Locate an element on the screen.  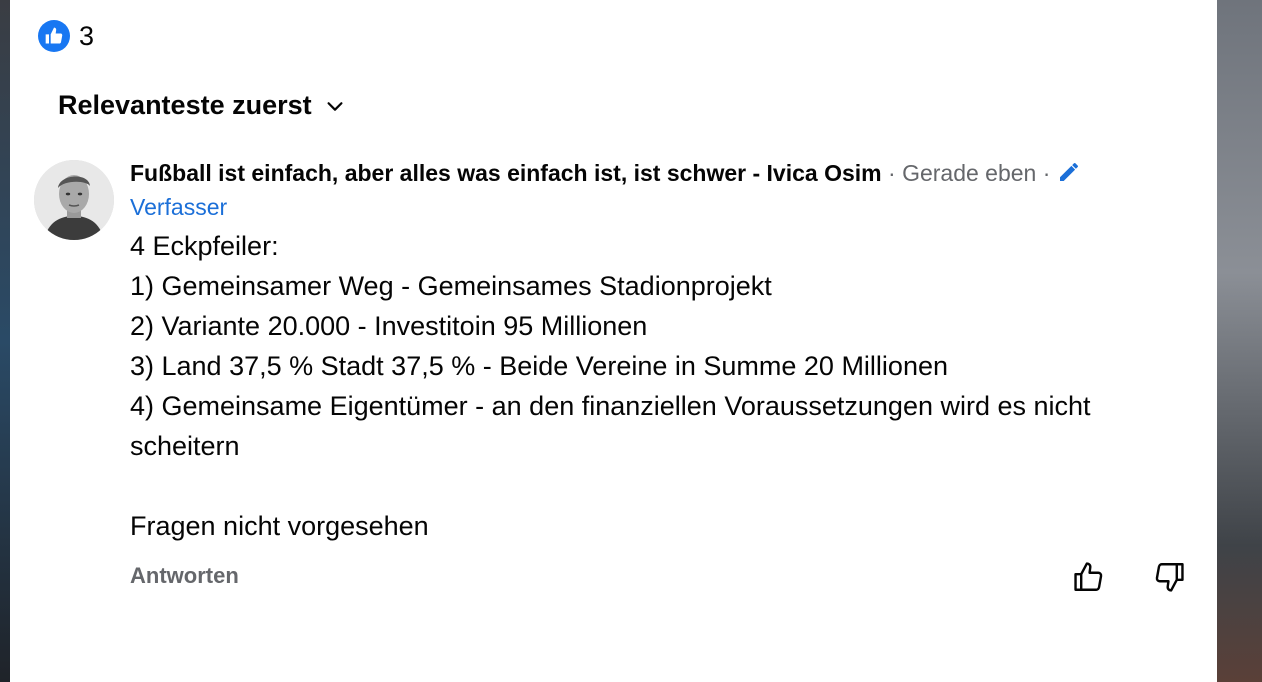
reaction-count: 3 is located at coordinates (87, 35).